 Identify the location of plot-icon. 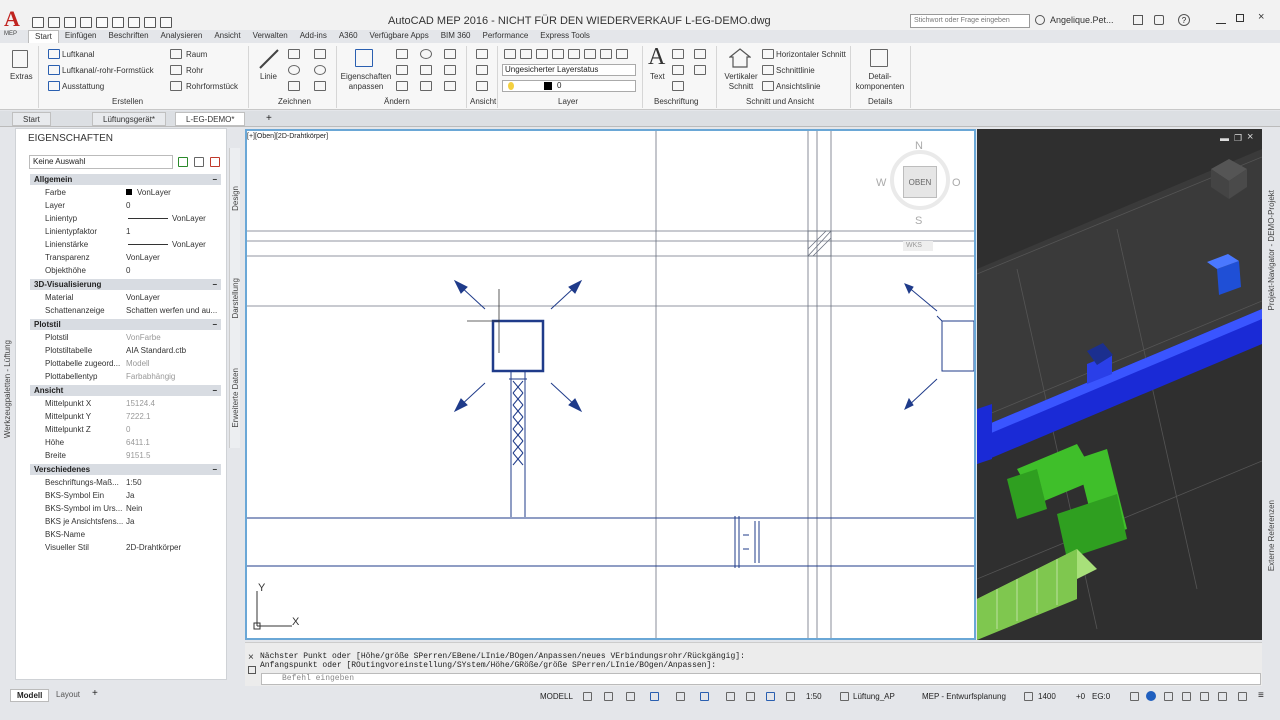
(102, 22).